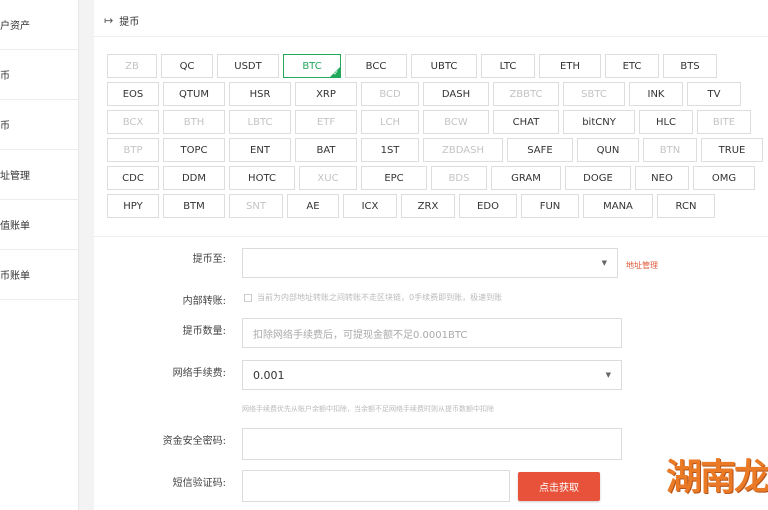 The height and width of the screenshot is (510, 768). What do you see at coordinates (260, 122) in the screenshot?
I see `coin-option-label: LBTC` at bounding box center [260, 122].